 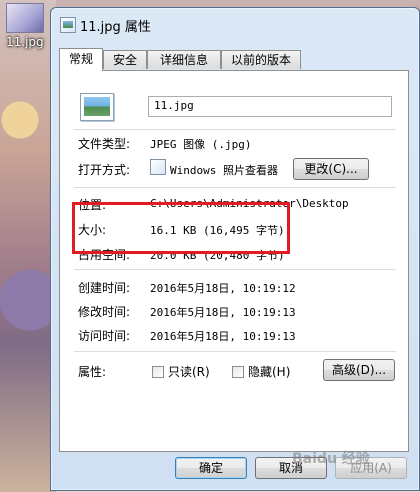 I want to click on accessed-label: 访问时间:, so click(x=104, y=336).